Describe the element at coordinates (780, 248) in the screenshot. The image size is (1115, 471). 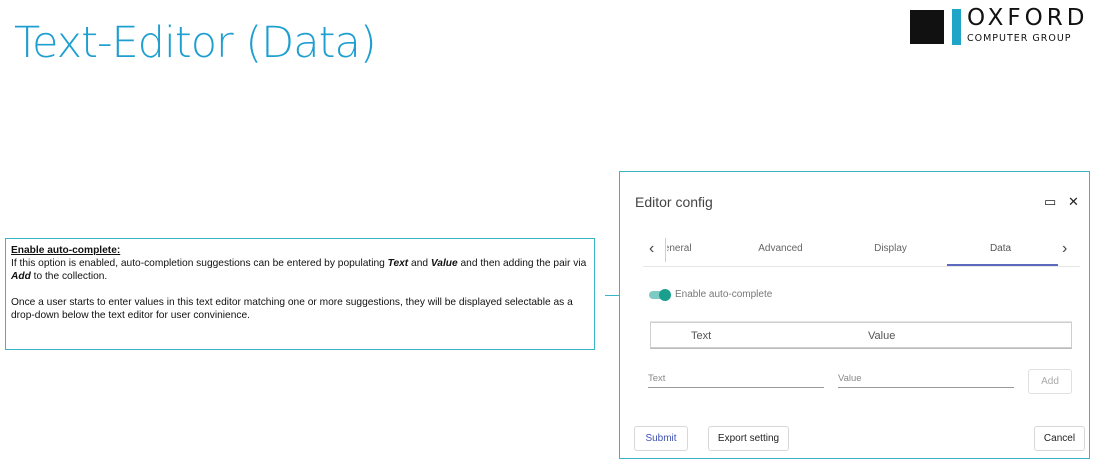
I see `tab-advanced: Advanced` at that location.